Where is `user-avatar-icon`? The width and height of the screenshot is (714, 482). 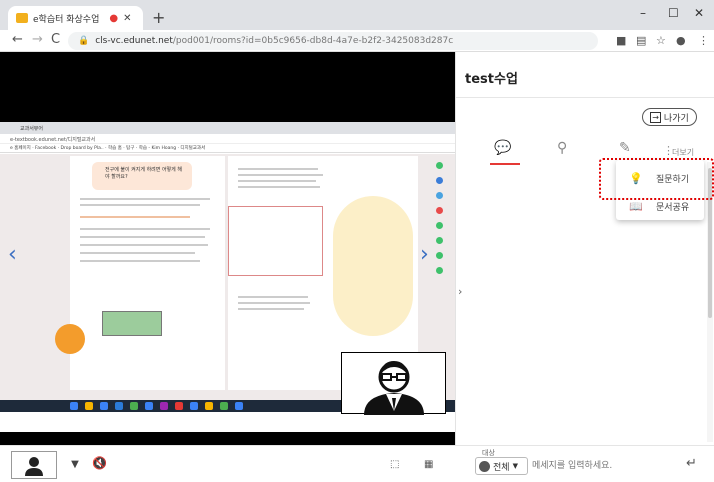
user-avatar-icon is located at coordinates (34, 466).